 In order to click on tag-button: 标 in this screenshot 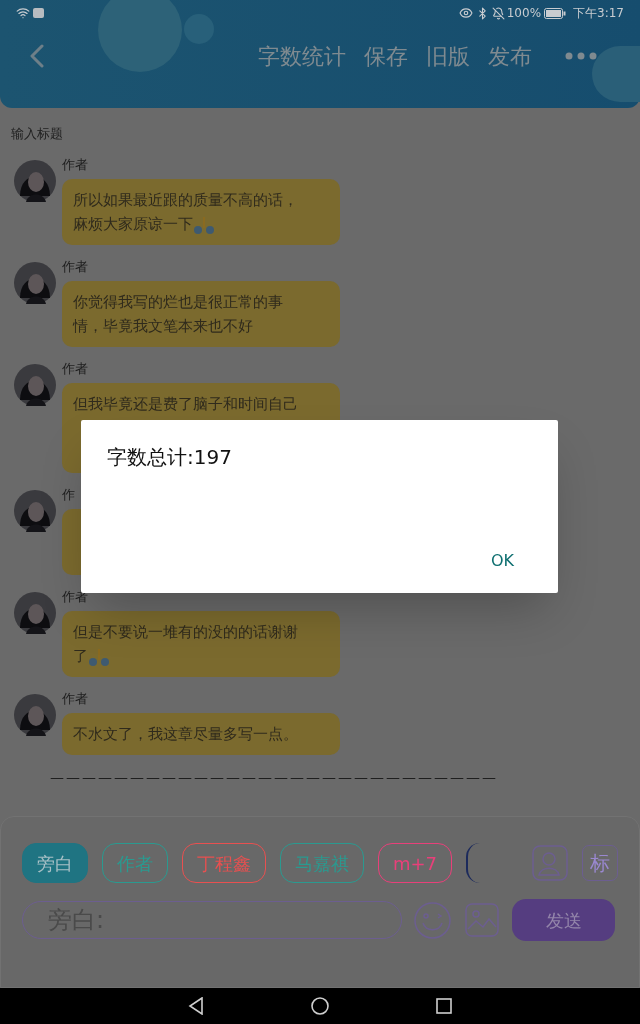, I will do `click(600, 863)`.